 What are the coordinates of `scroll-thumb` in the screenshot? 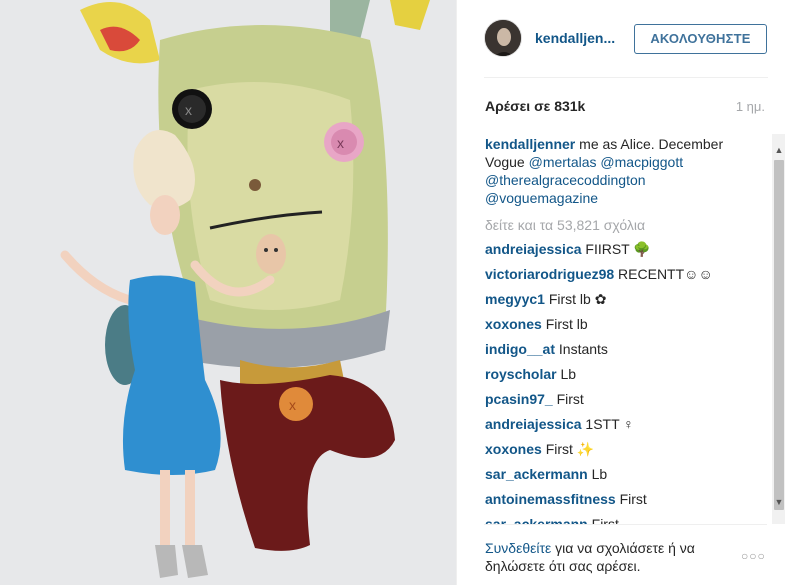 It's located at (779, 335).